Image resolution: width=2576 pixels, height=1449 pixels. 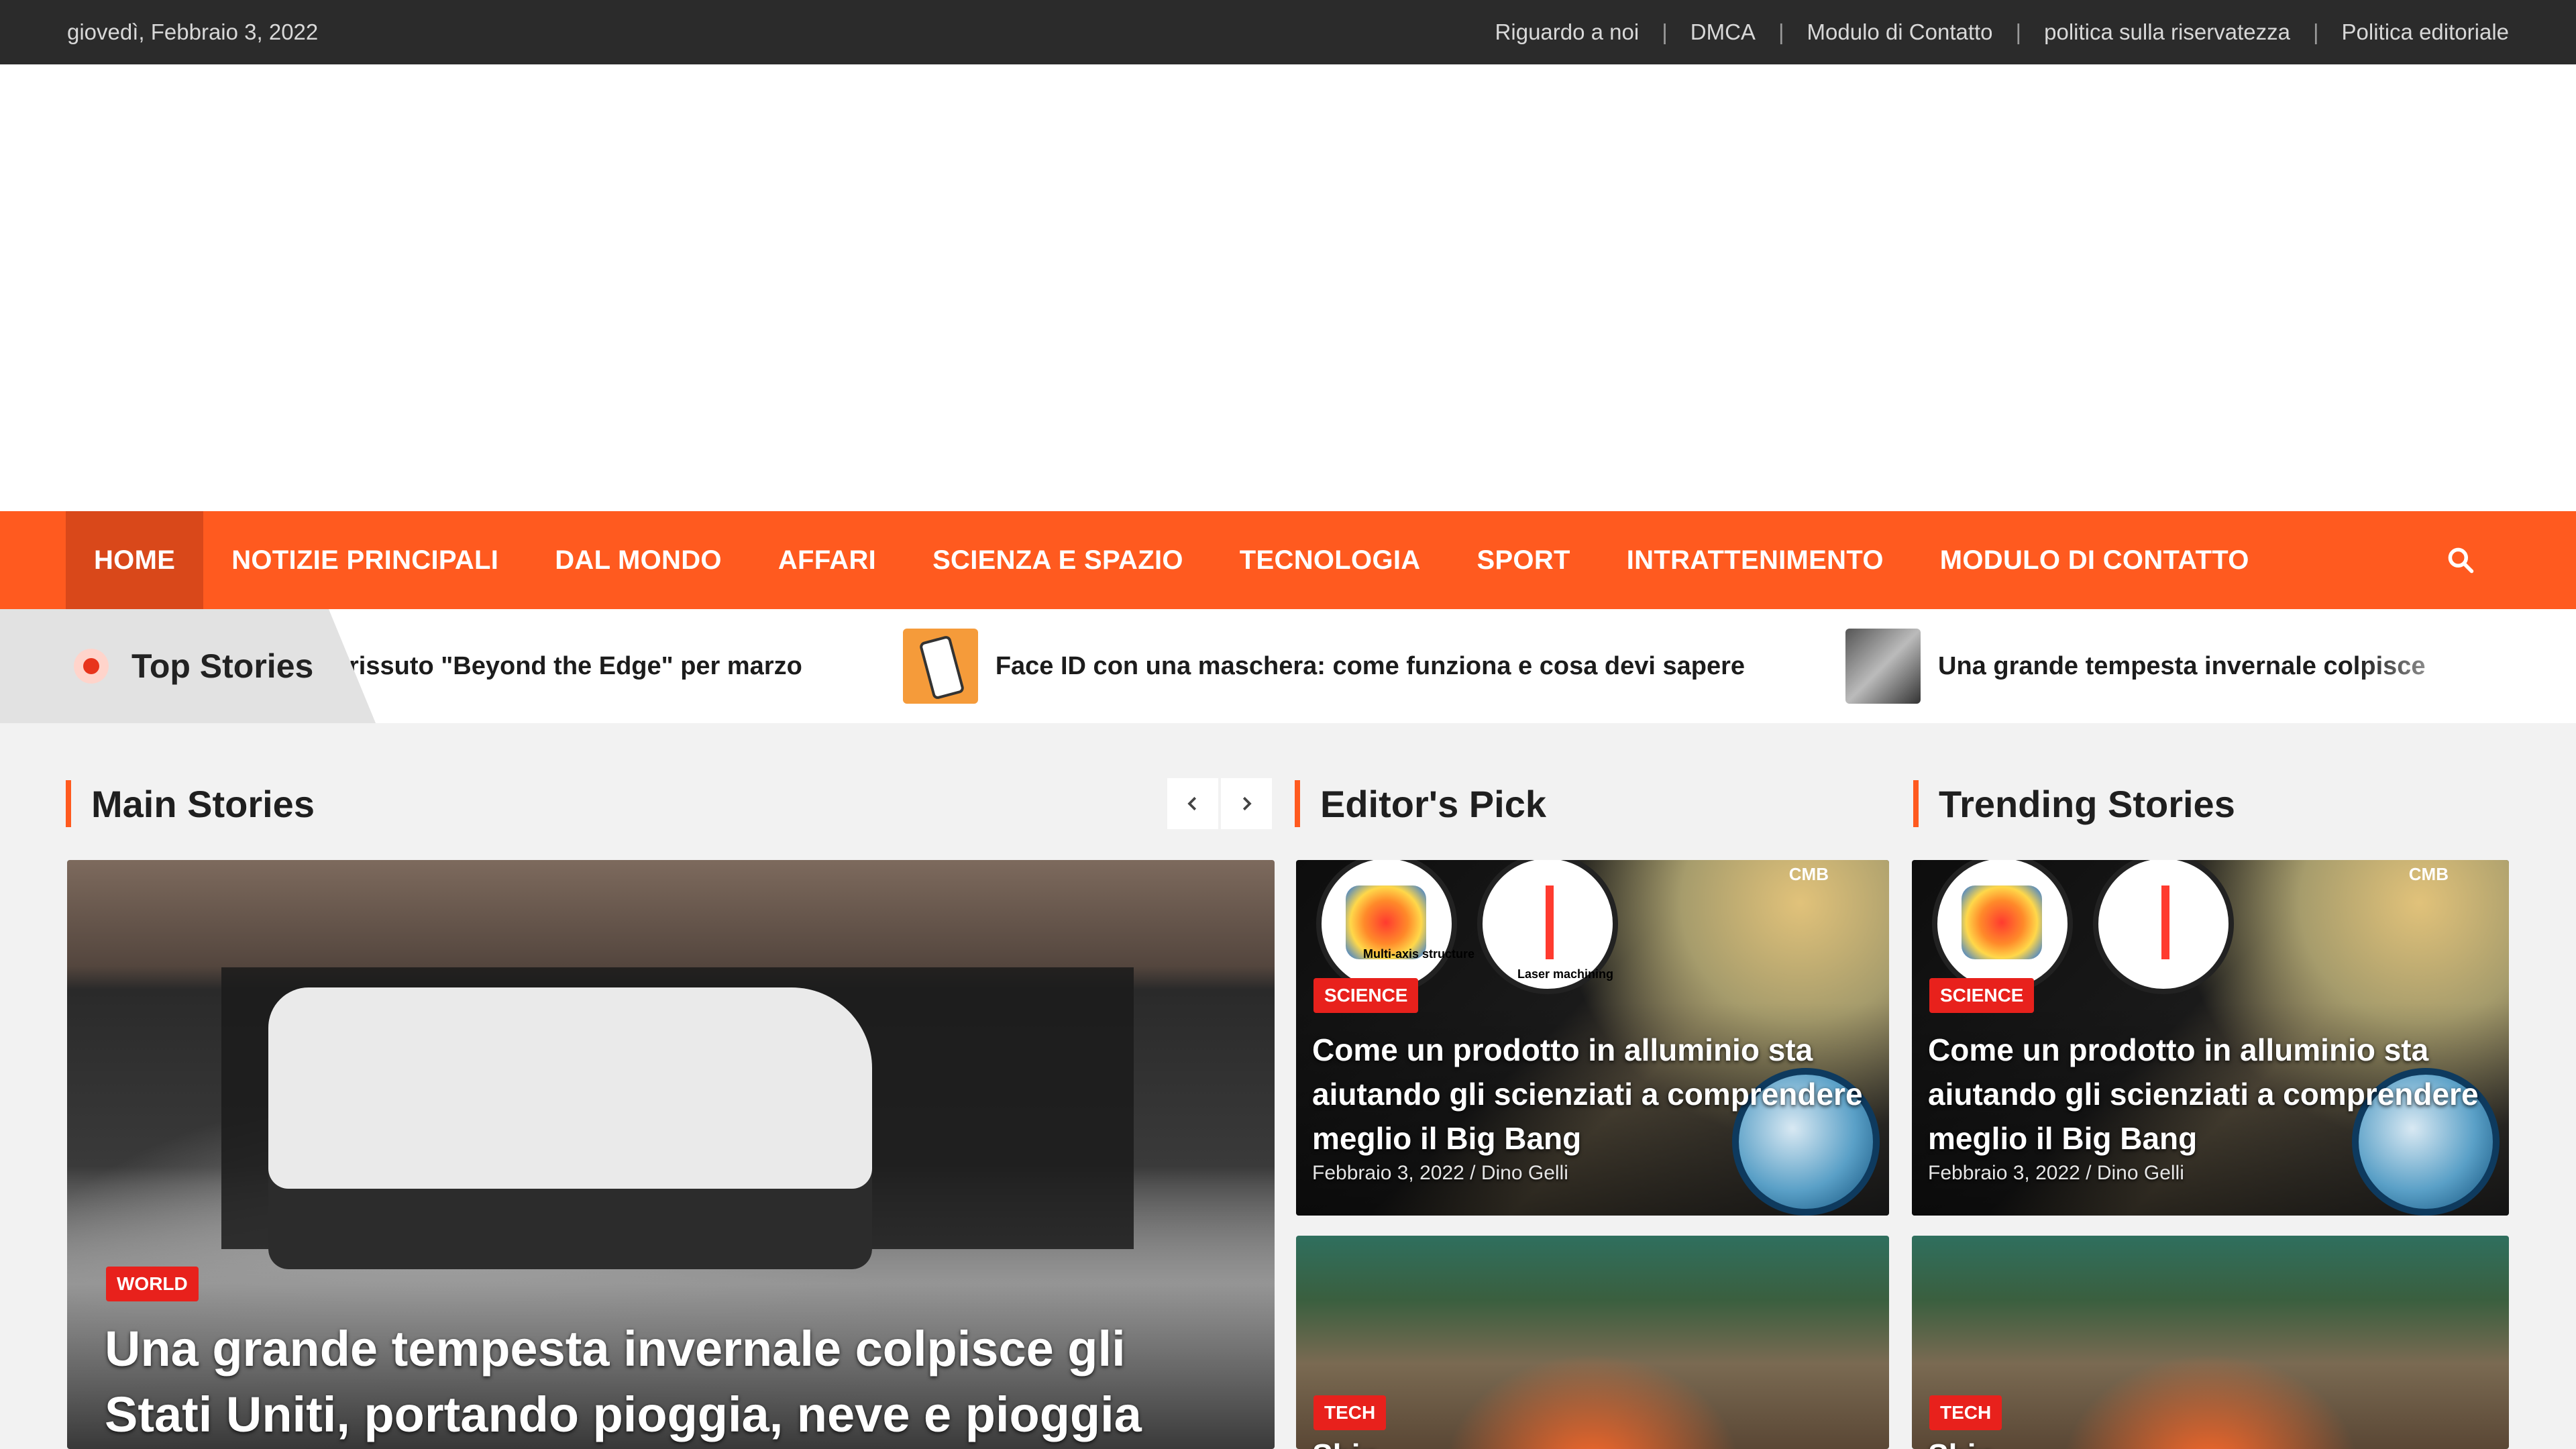 What do you see at coordinates (1419, 954) in the screenshot?
I see `diagram-label: Multi-axis structure` at bounding box center [1419, 954].